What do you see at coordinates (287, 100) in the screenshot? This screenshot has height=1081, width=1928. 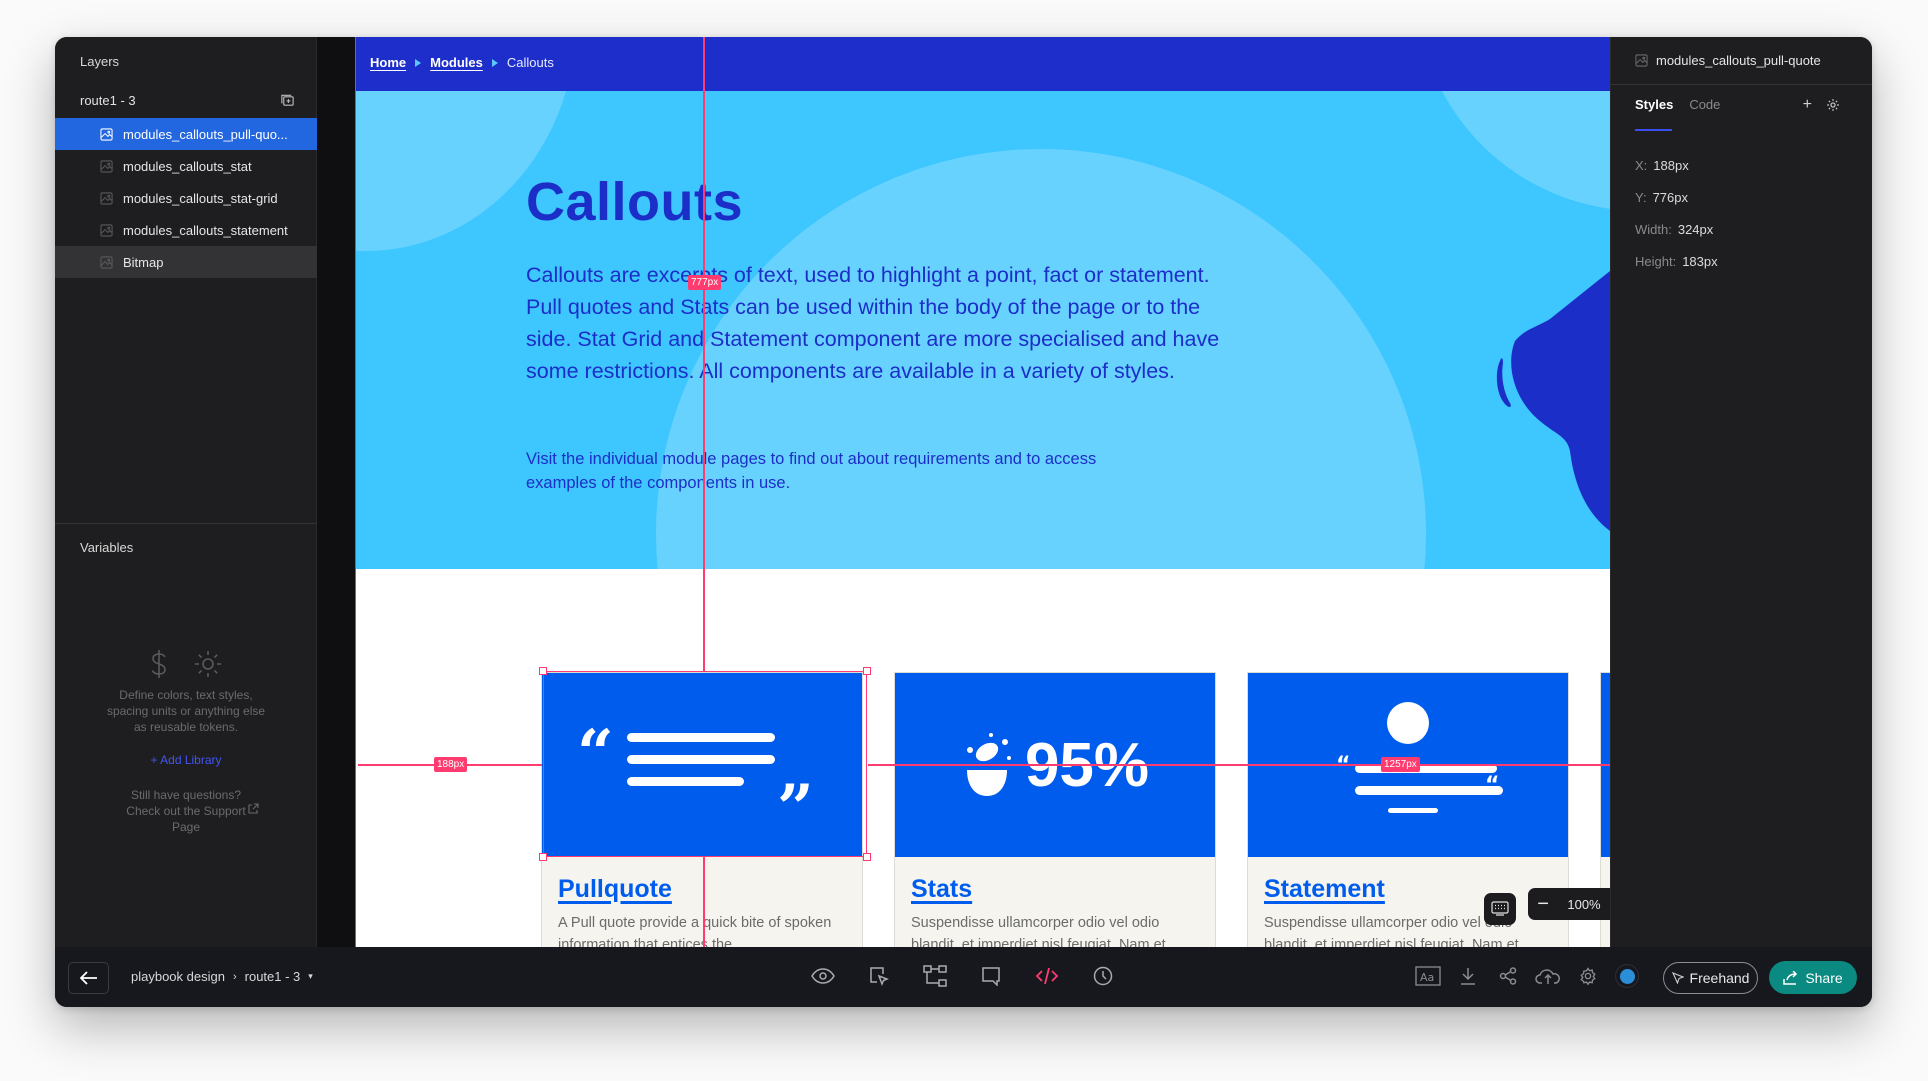 I see `add-group-icon` at bounding box center [287, 100].